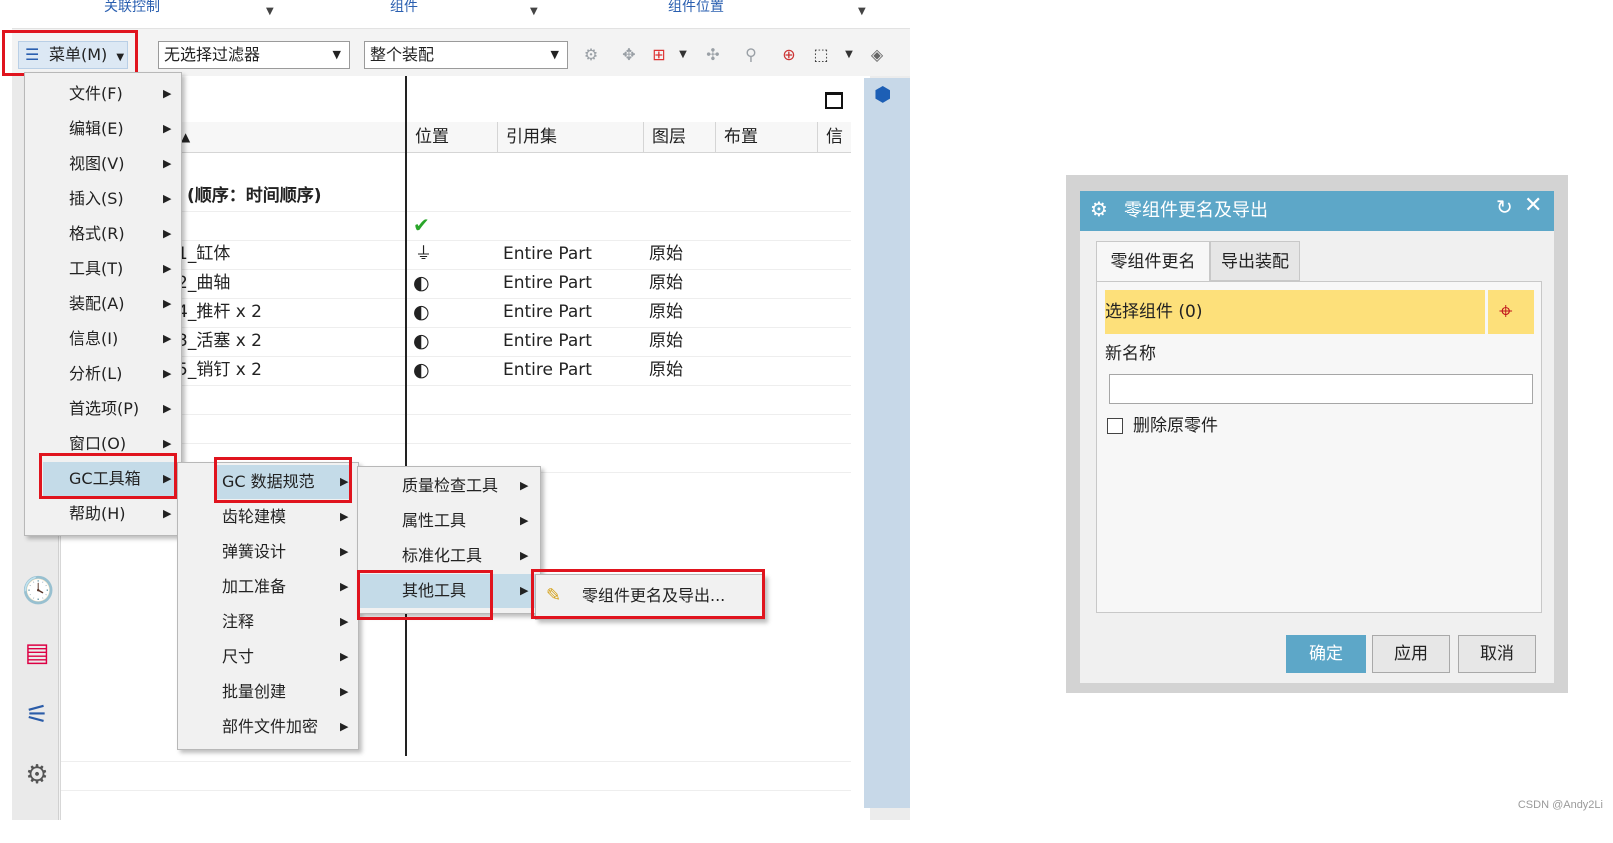  I want to click on menu-item-label: 质量检查工具, so click(450, 485).